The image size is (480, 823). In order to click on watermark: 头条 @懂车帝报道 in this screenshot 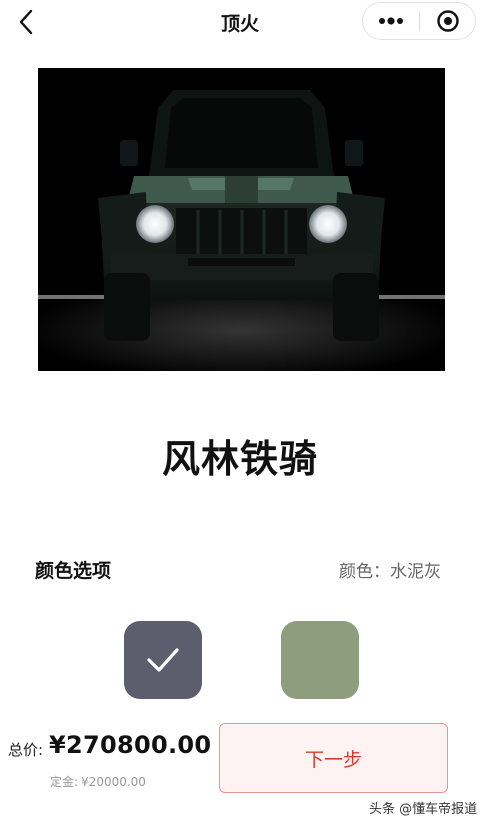, I will do `click(423, 809)`.